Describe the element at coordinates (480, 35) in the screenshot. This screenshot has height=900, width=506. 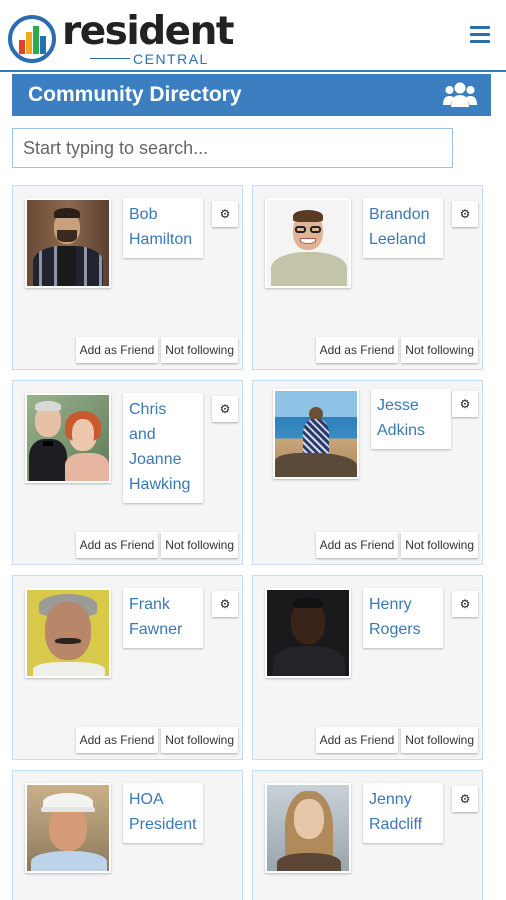
I see `hamburger-icon` at that location.